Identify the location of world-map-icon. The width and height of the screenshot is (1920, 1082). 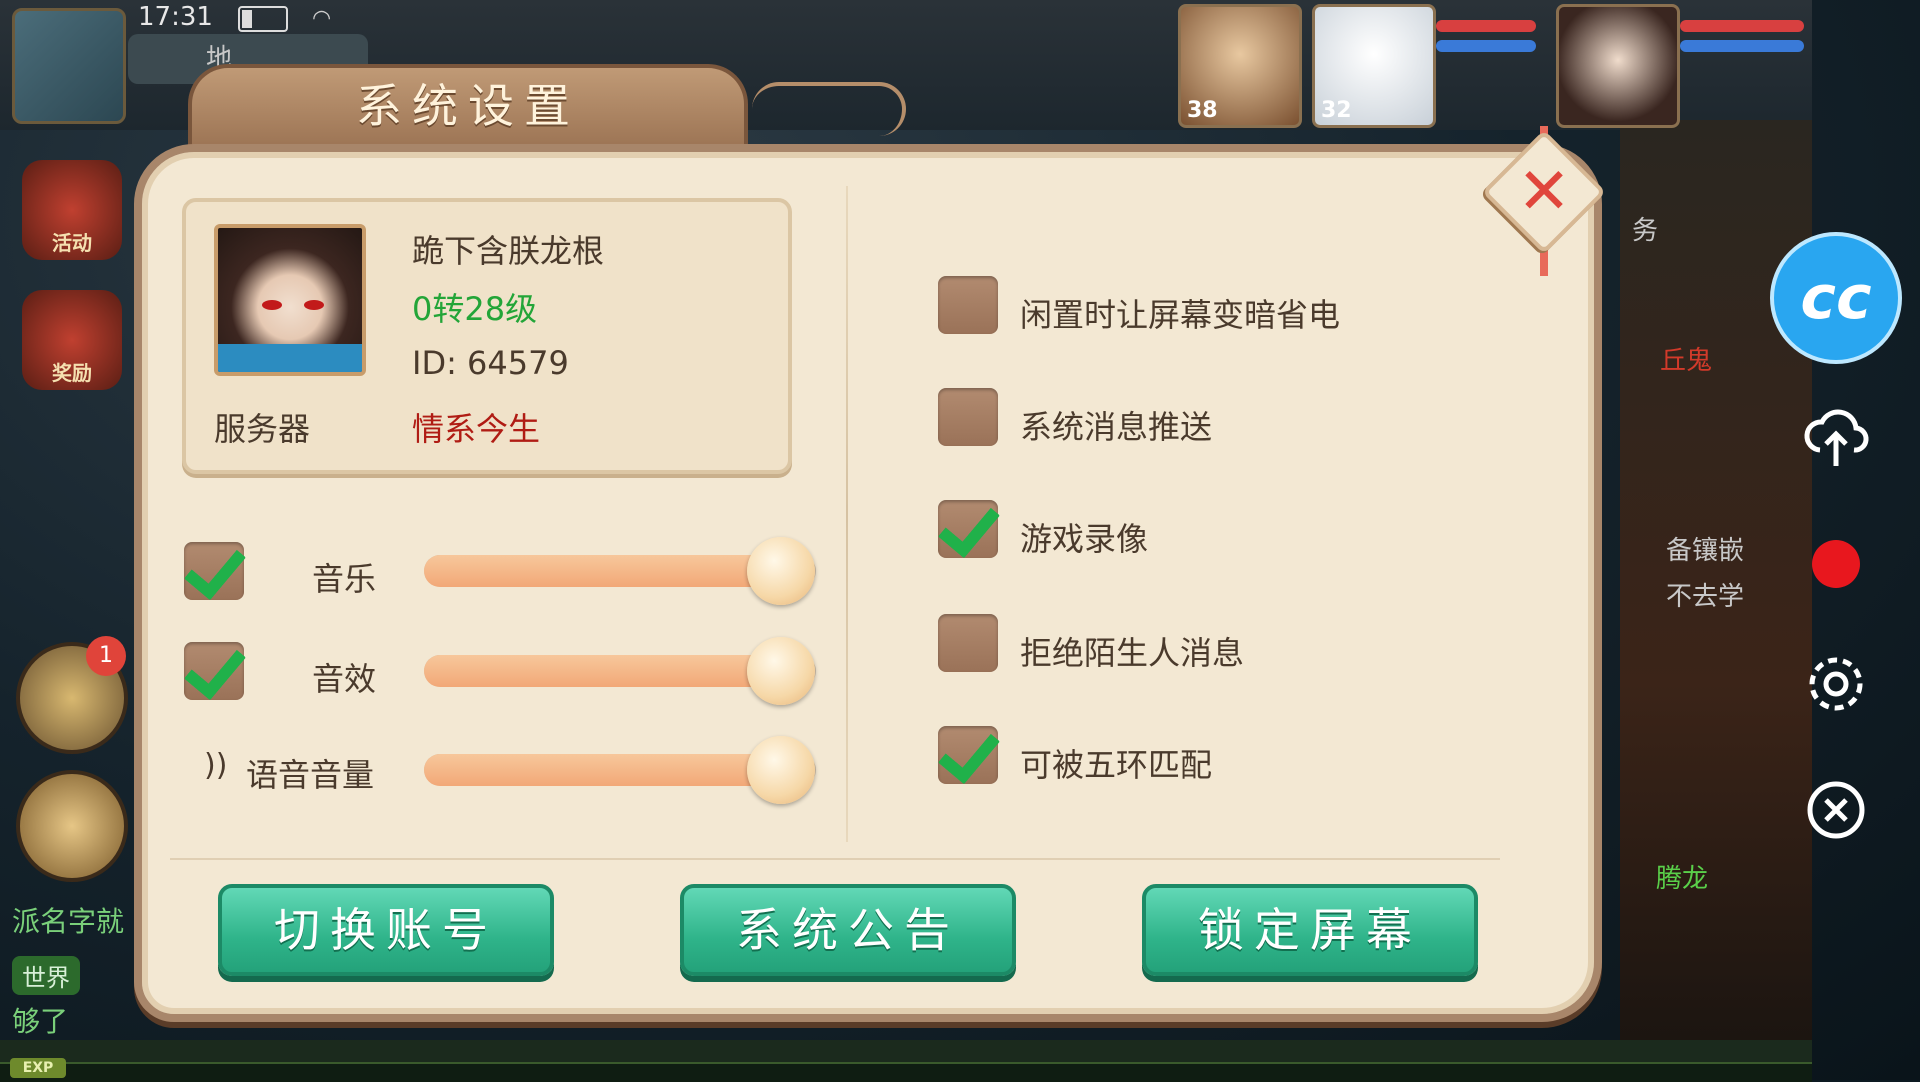
(69, 66).